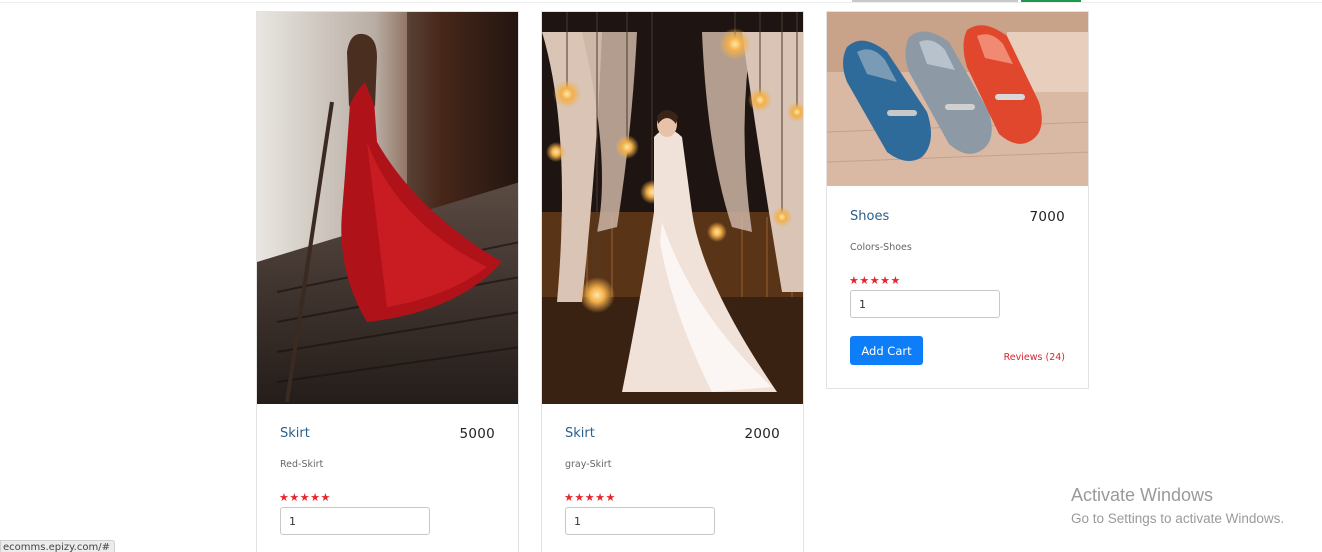 The image size is (1322, 552). Describe the element at coordinates (1051, 1) in the screenshot. I see `top-bar-green` at that location.